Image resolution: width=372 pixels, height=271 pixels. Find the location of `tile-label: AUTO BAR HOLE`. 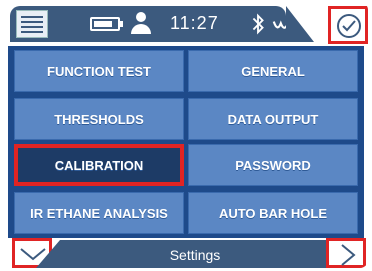

tile-label: AUTO BAR HOLE is located at coordinates (273, 213).